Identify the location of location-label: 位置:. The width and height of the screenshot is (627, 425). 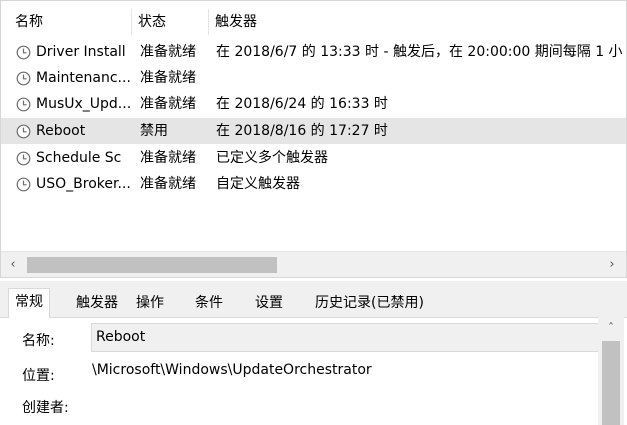
(38, 376).